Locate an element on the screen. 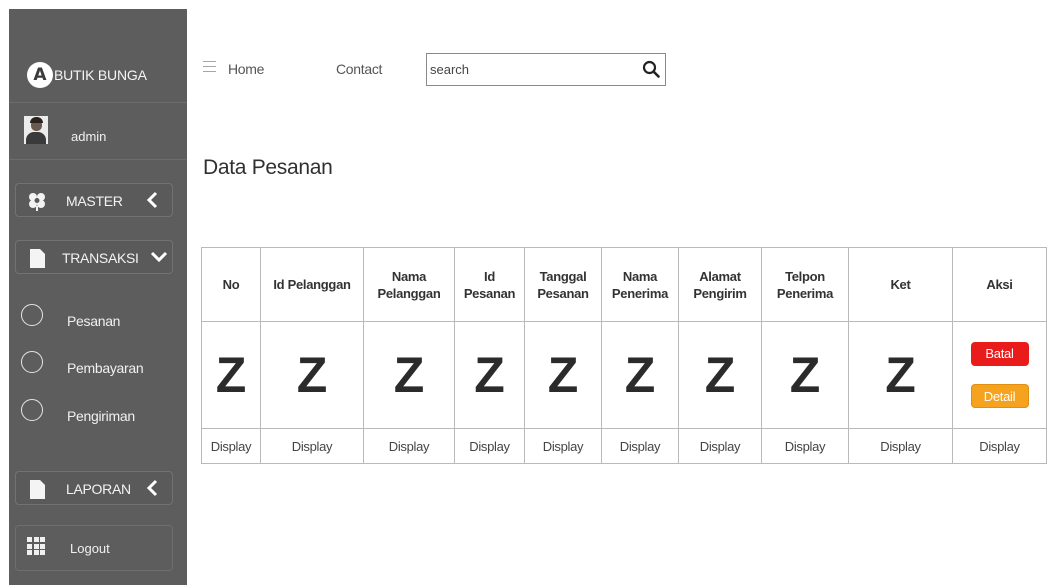 The image size is (1059, 585). sidebar-subitem-label: Pengiriman is located at coordinates (101, 416).